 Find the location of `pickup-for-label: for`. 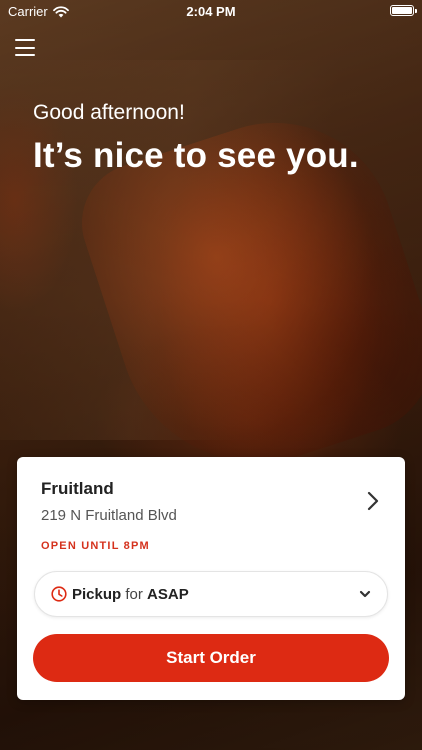

pickup-for-label: for is located at coordinates (134, 594).